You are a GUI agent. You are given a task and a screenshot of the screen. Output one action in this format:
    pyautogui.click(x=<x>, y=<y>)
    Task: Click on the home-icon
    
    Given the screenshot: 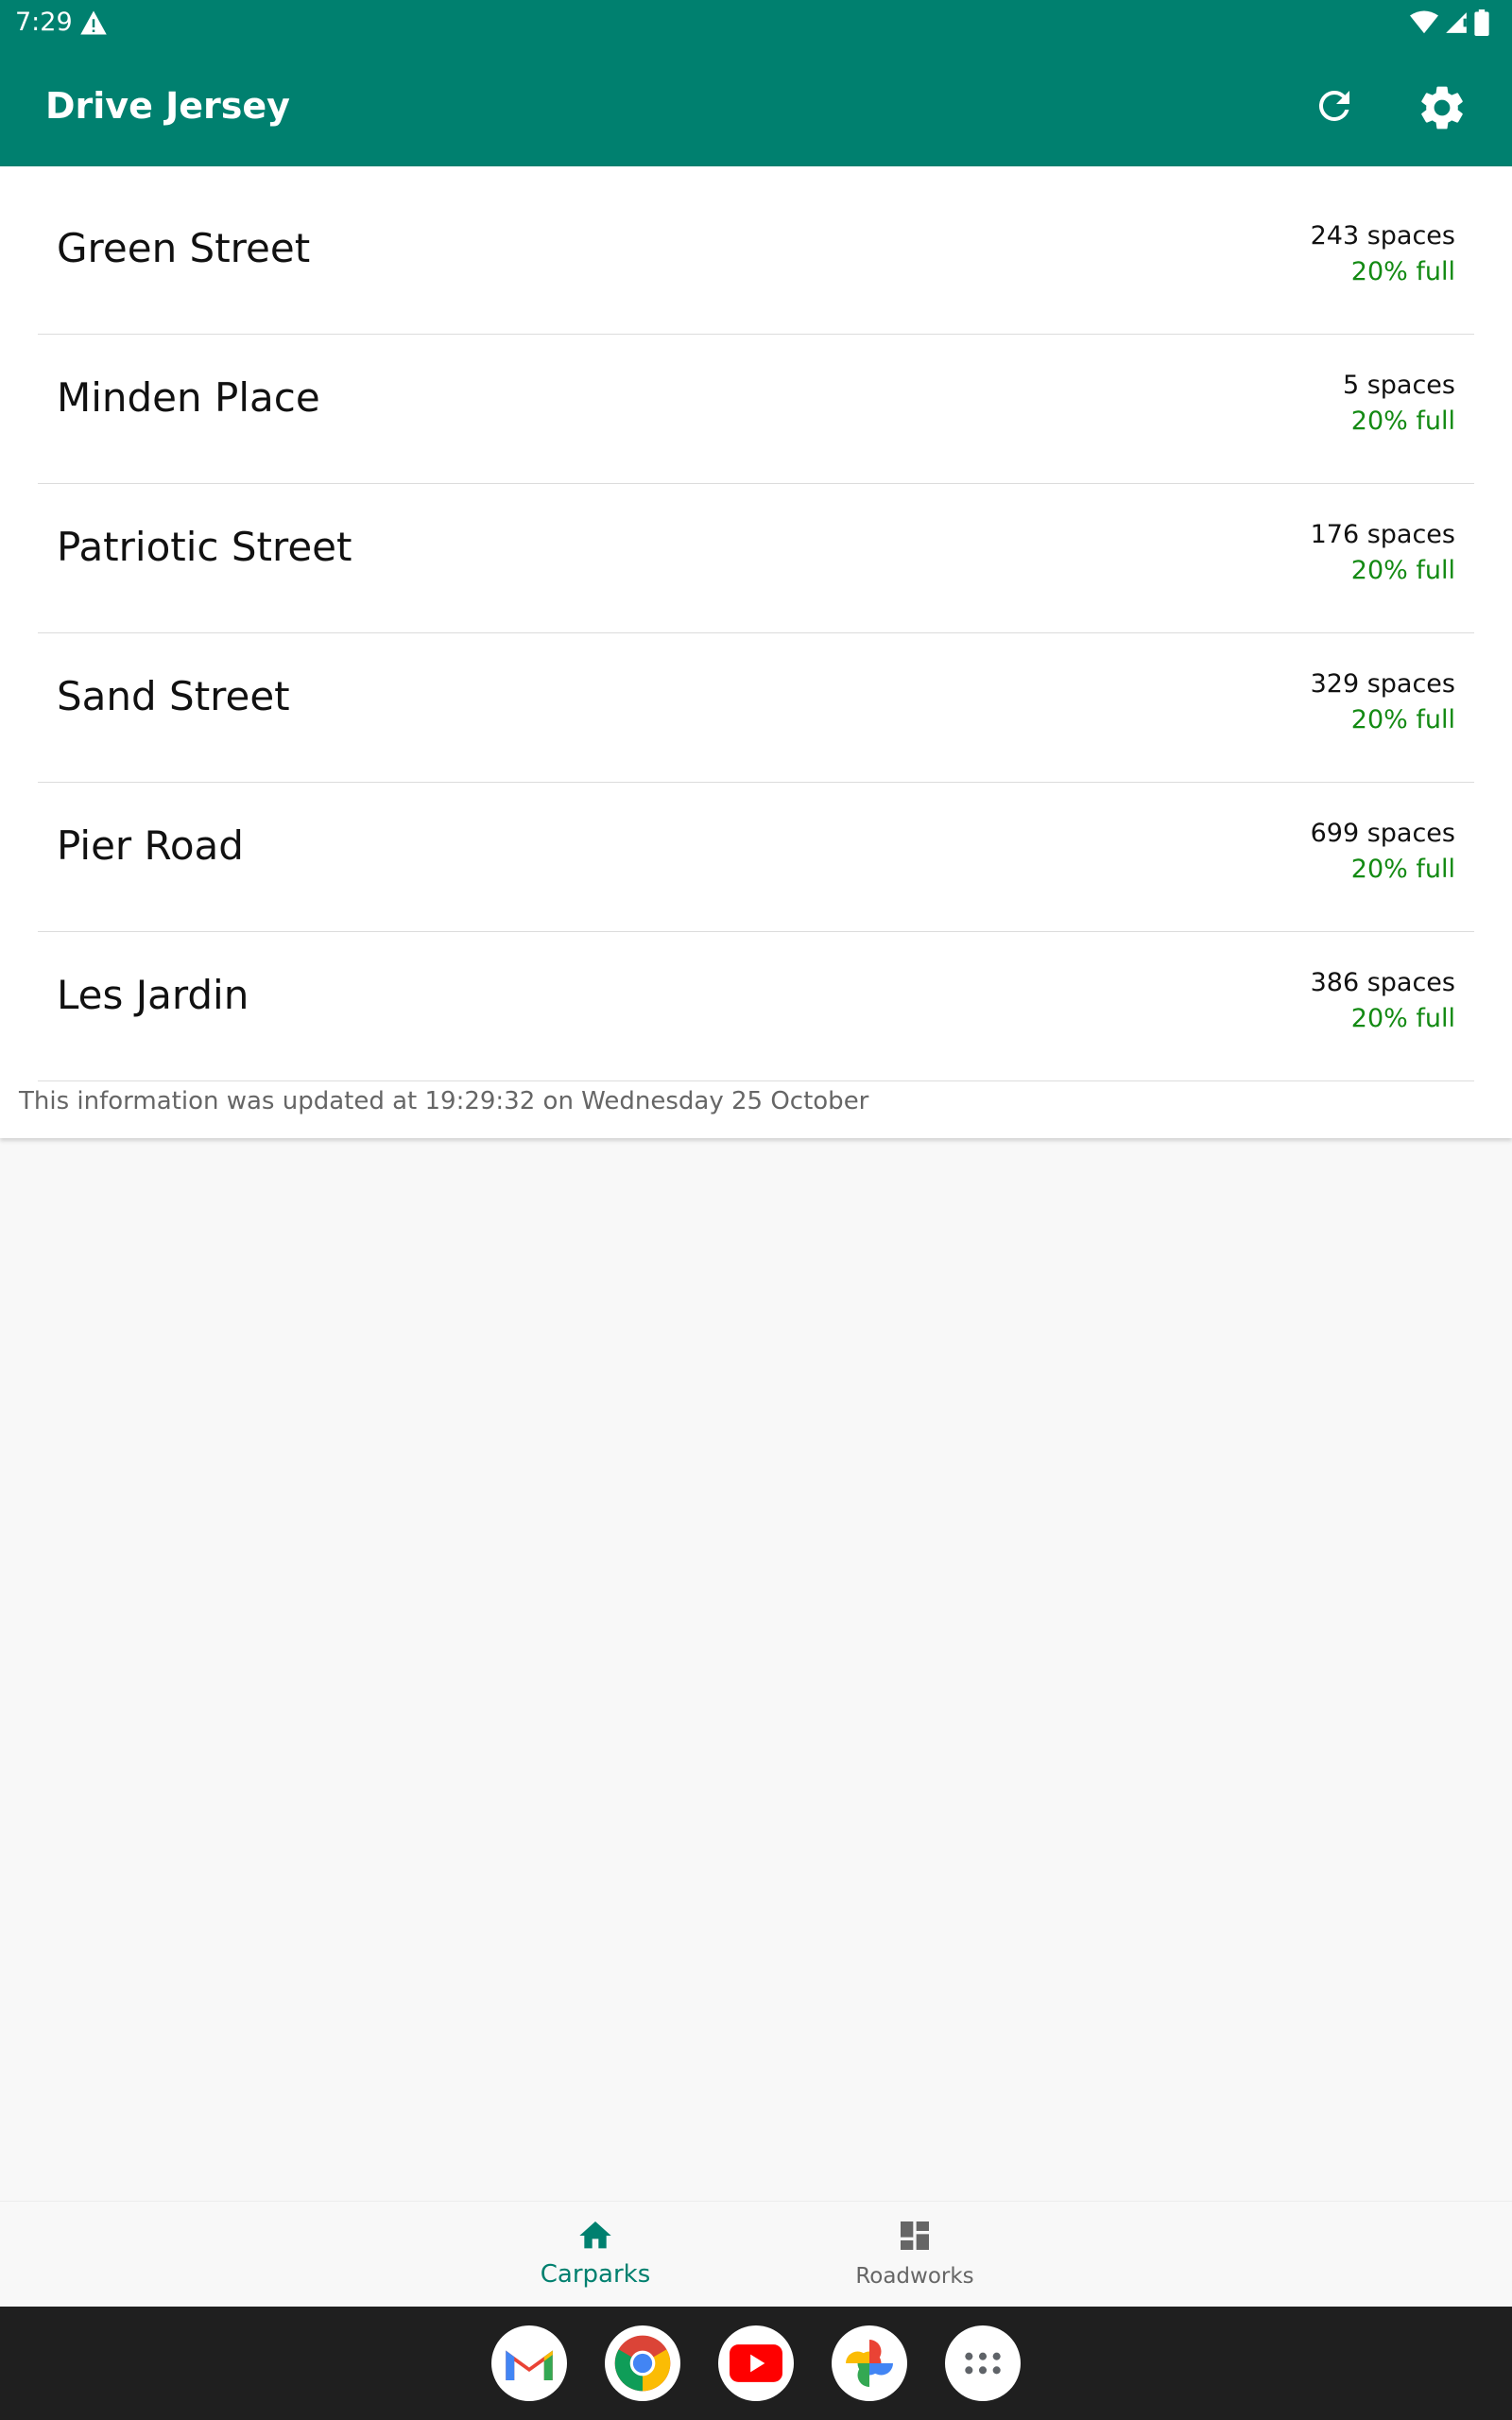 What is the action you would take?
    pyautogui.click(x=595, y=2236)
    